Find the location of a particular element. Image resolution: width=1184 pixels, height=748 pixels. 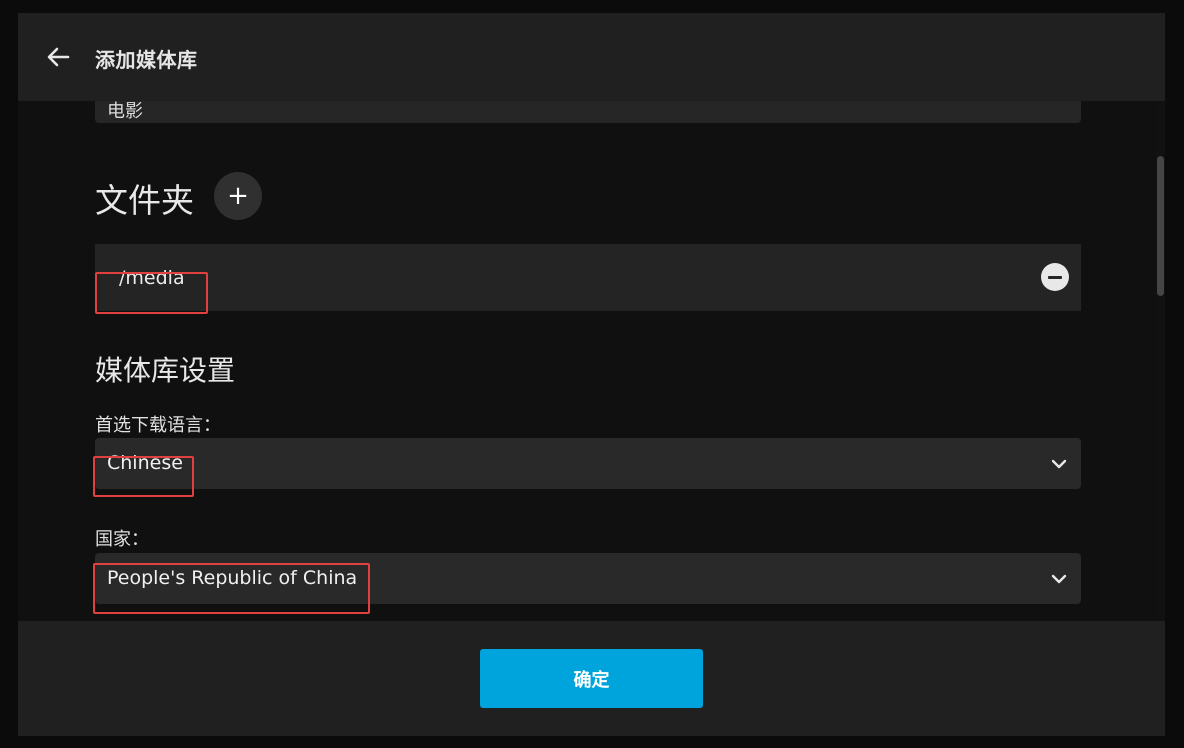

content-scrollbar is located at coordinates (1160, 361).